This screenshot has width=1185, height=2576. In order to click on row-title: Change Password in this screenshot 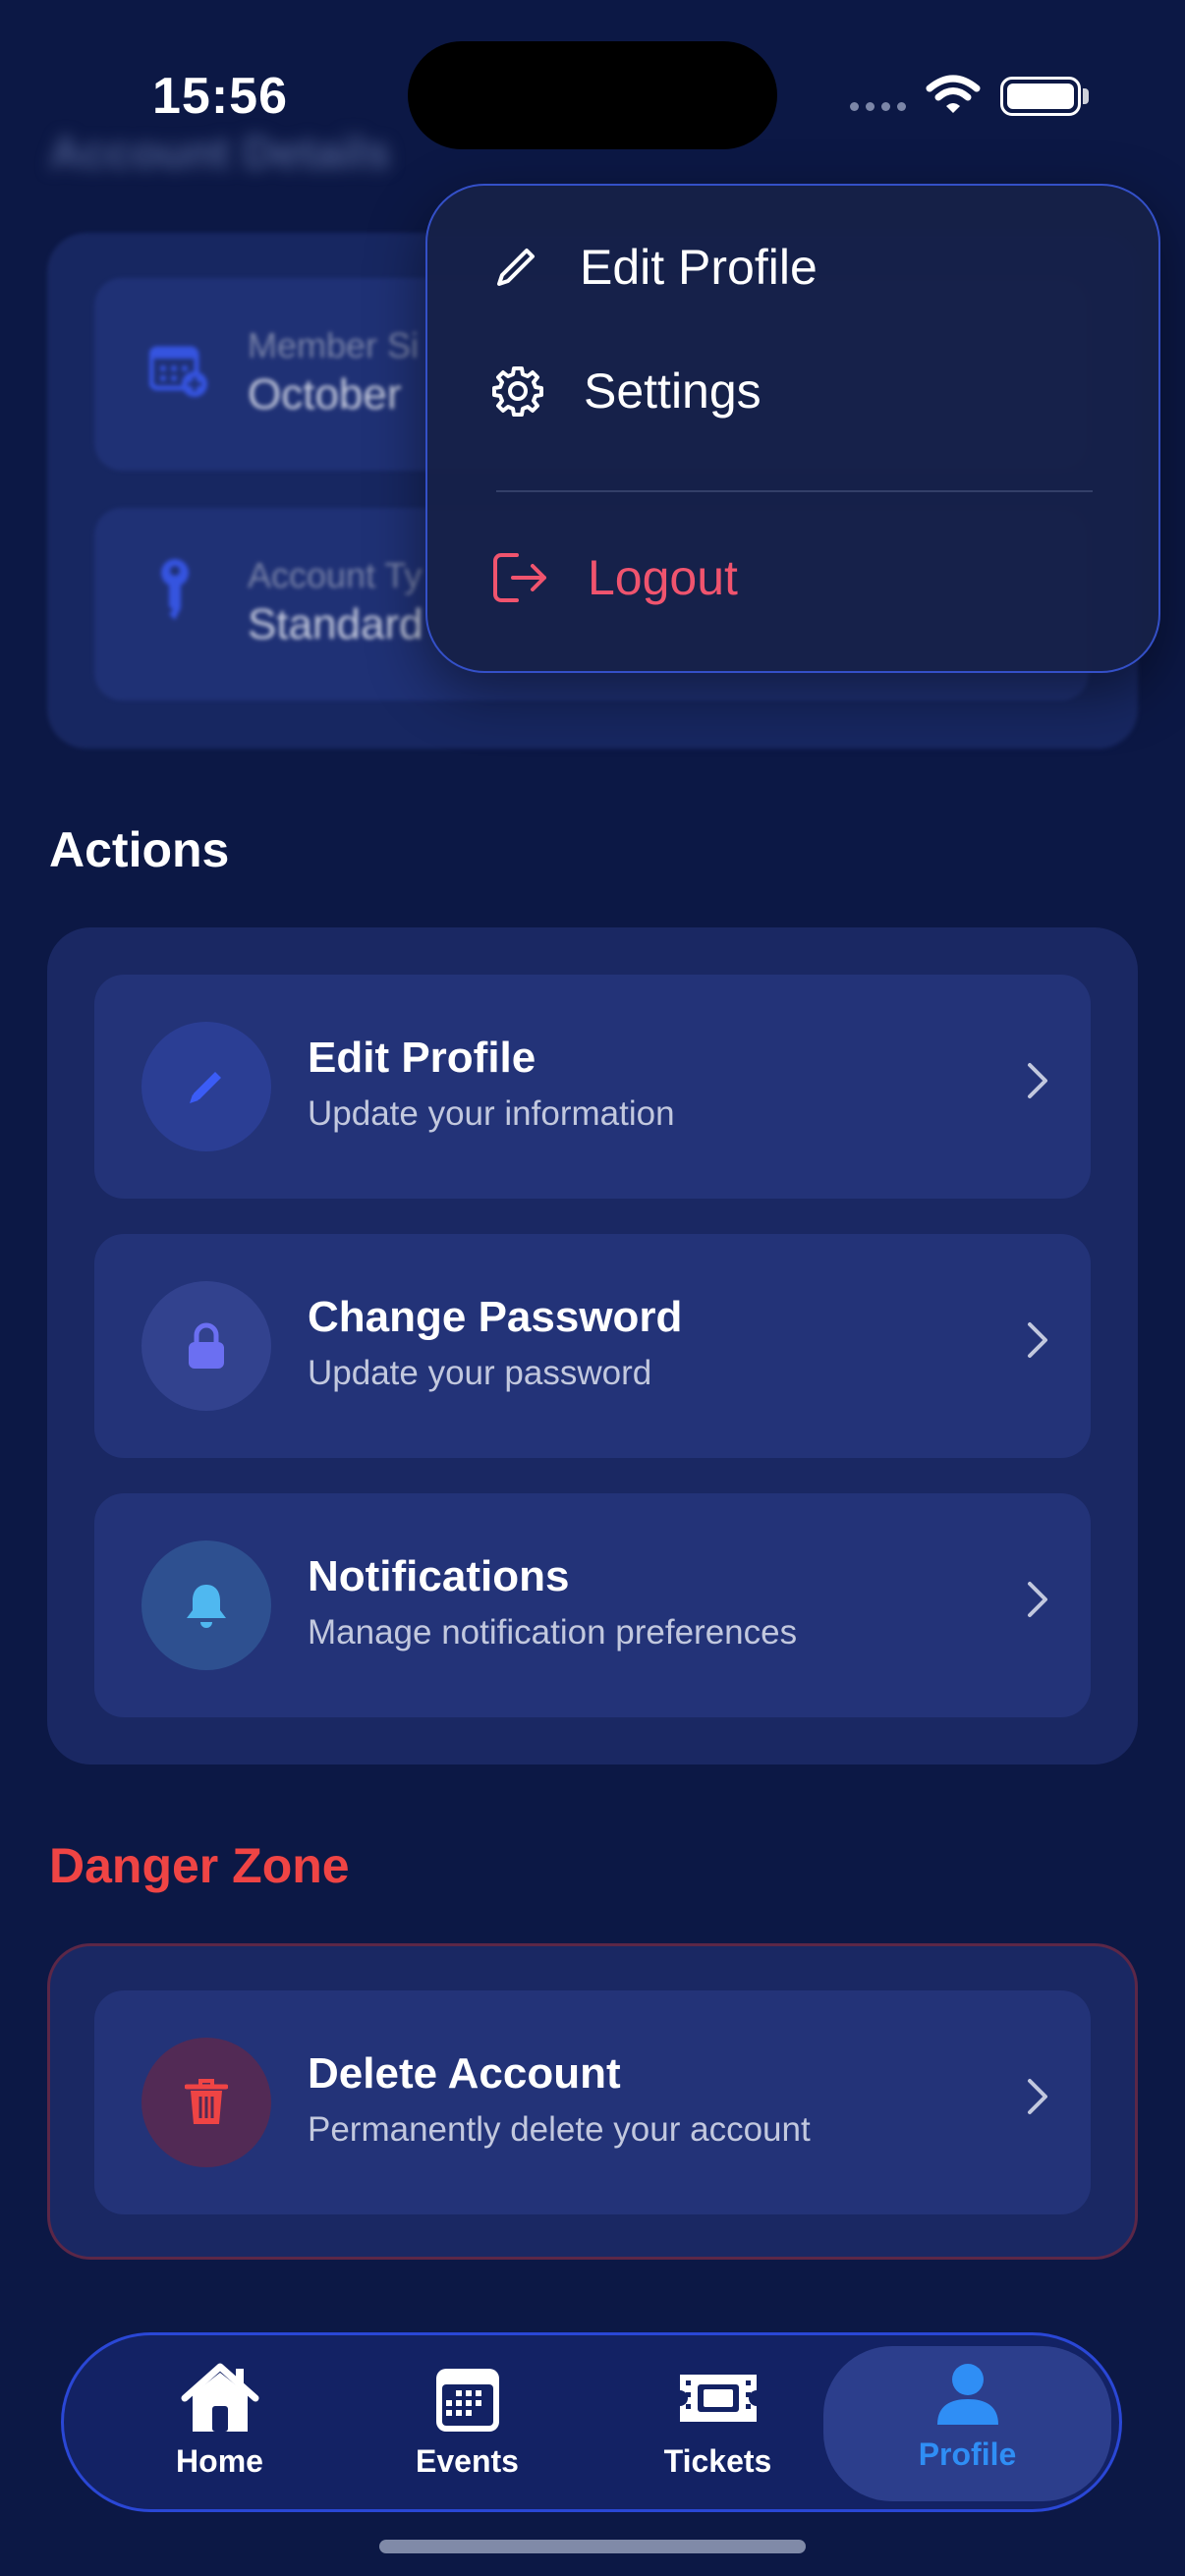, I will do `click(496, 1317)`.